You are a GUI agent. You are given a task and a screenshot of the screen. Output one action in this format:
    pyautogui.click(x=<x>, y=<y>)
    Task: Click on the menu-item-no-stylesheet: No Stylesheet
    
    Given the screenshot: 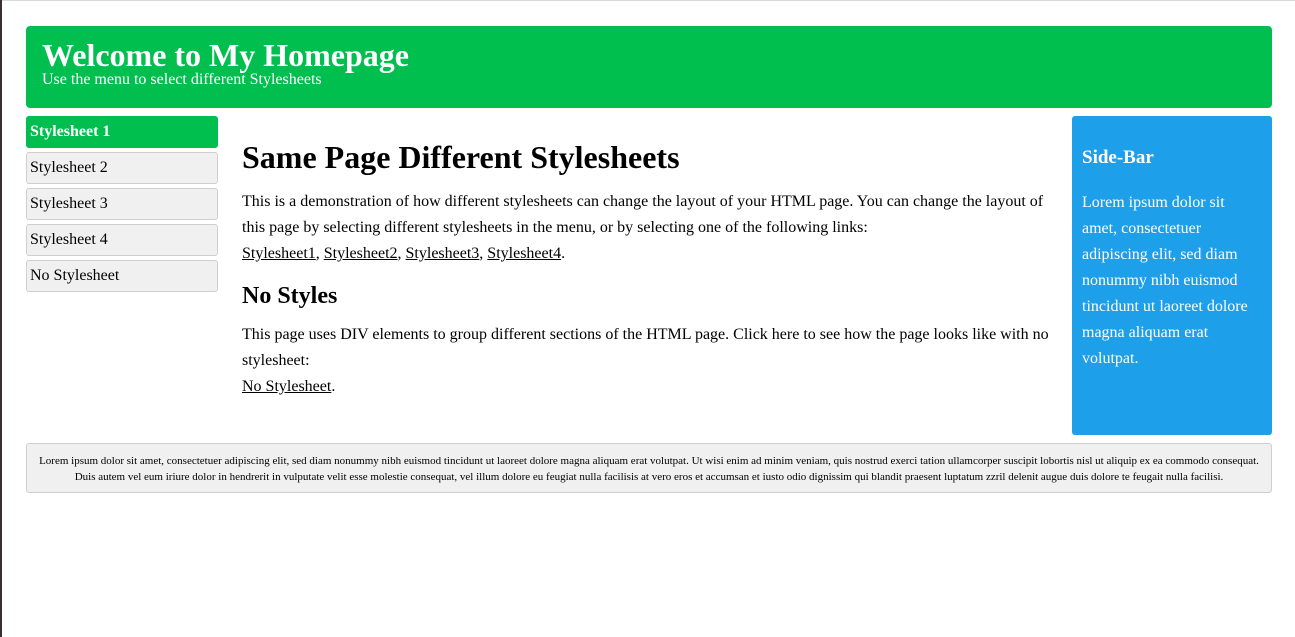 What is the action you would take?
    pyautogui.click(x=122, y=276)
    